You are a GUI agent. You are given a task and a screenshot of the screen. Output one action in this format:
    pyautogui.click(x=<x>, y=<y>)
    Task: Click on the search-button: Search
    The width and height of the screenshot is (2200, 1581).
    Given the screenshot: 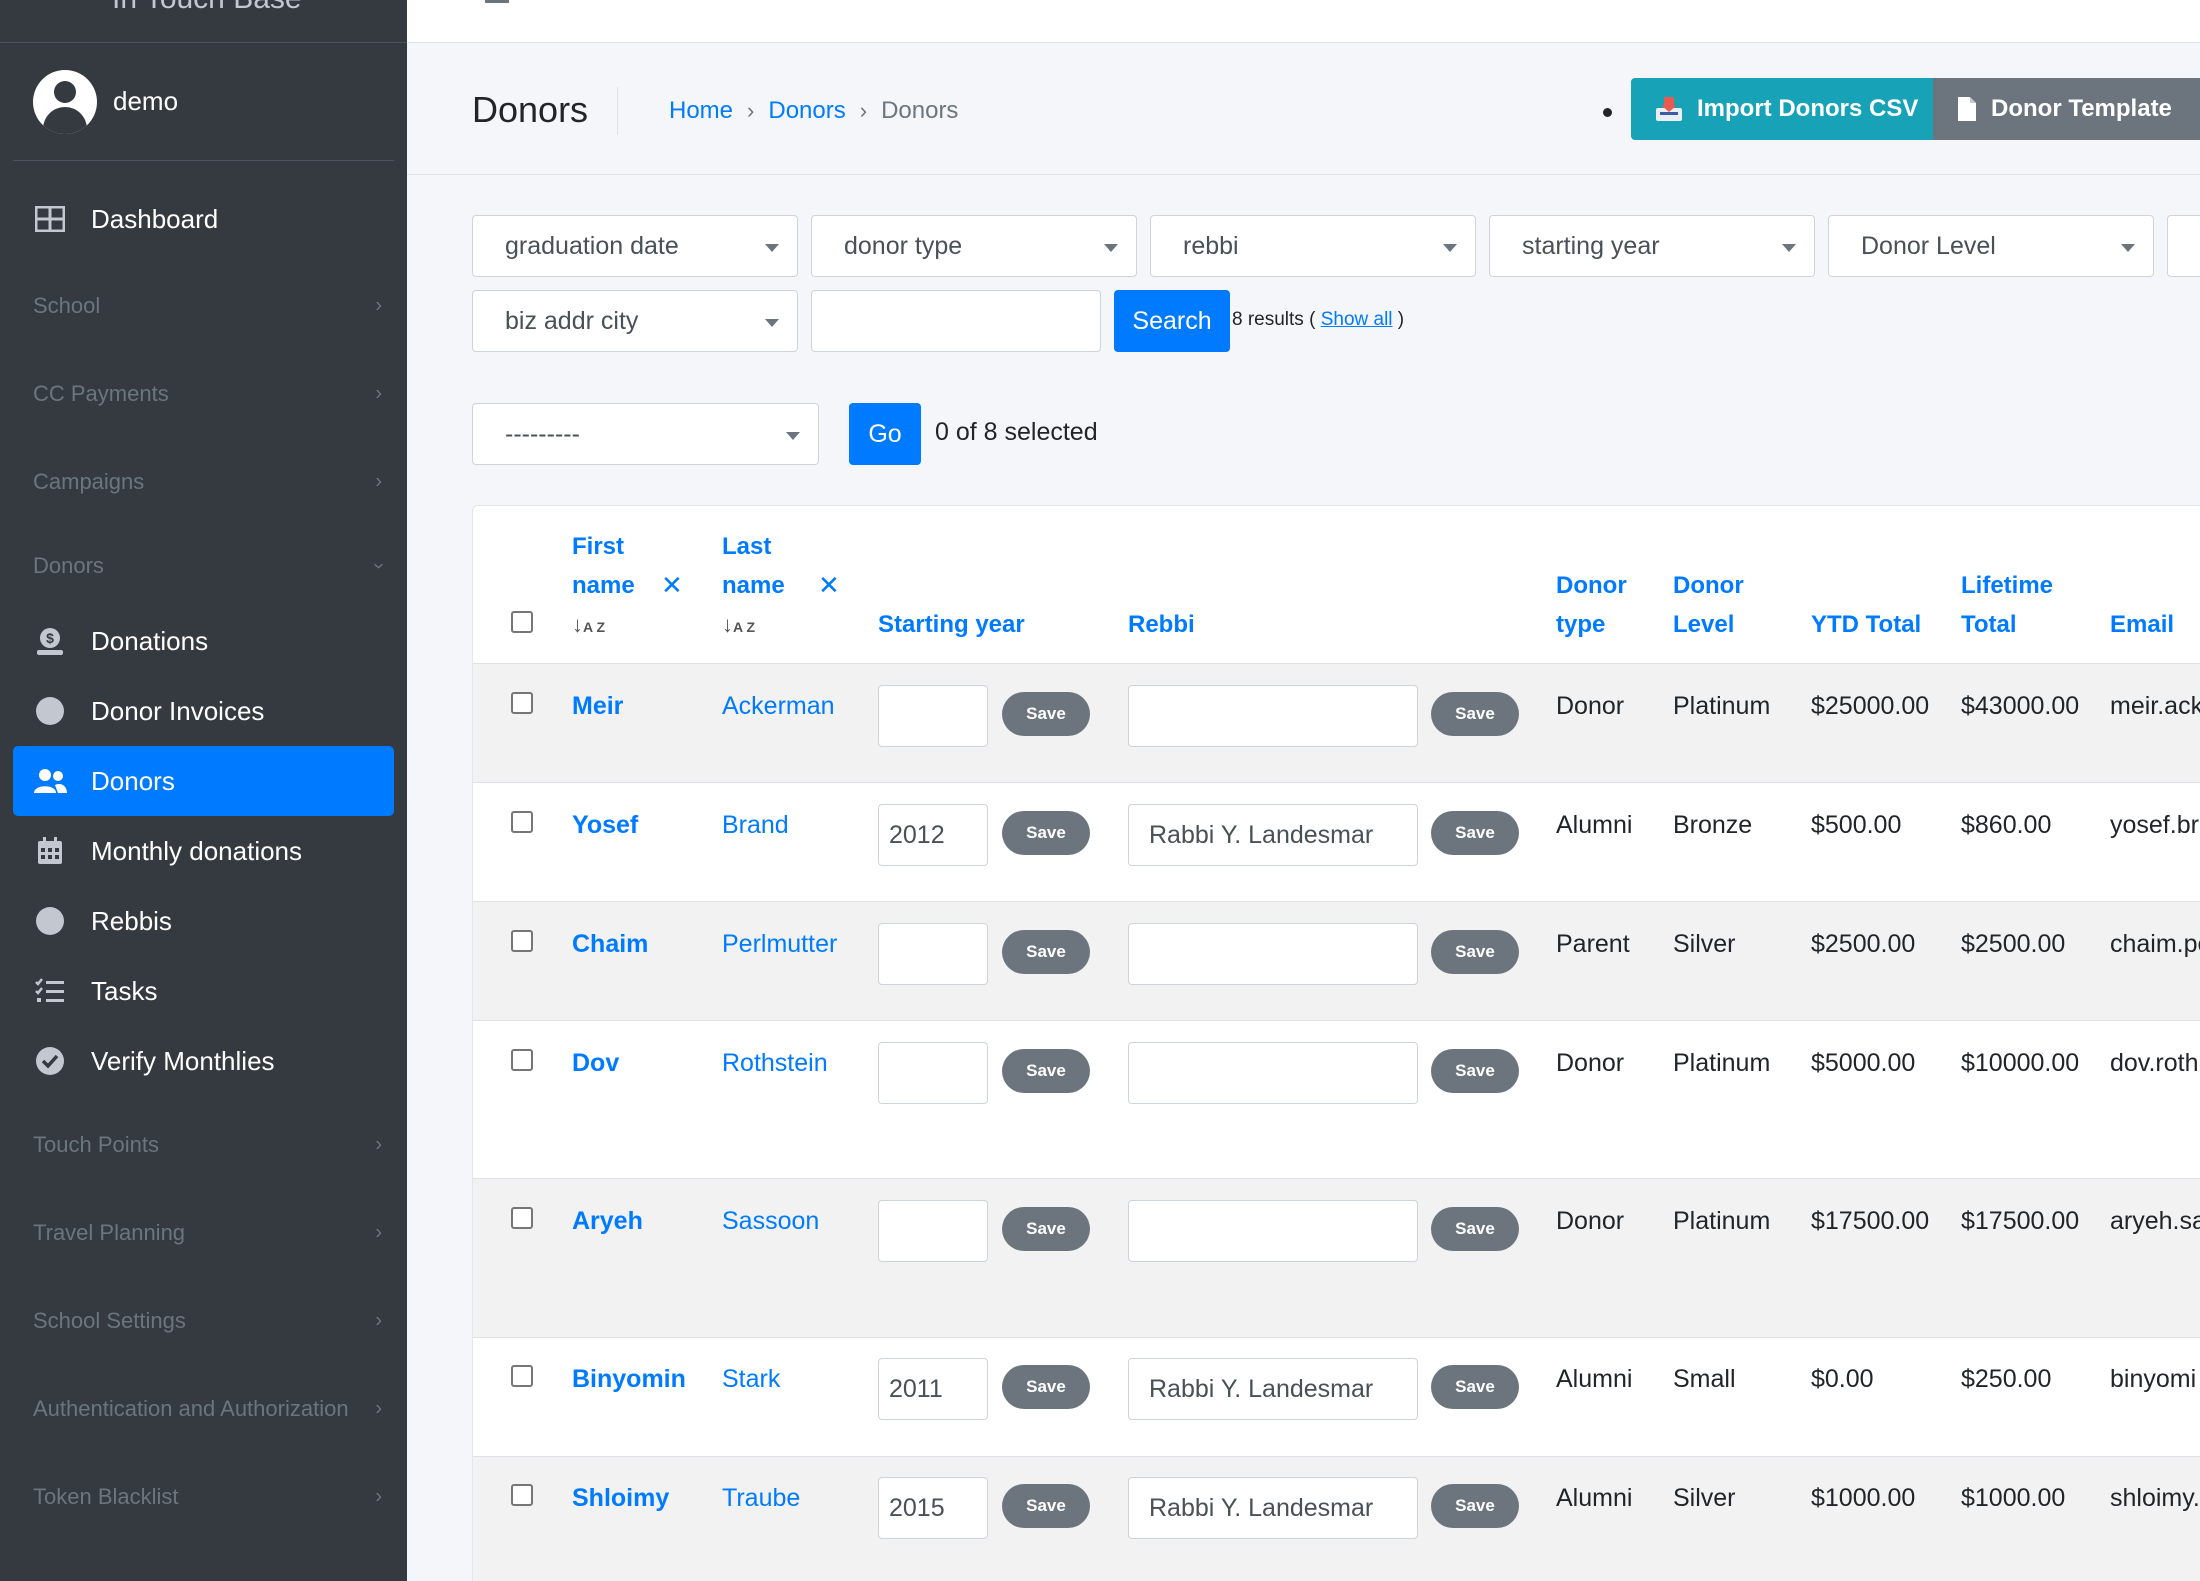 What is the action you would take?
    pyautogui.click(x=1172, y=321)
    